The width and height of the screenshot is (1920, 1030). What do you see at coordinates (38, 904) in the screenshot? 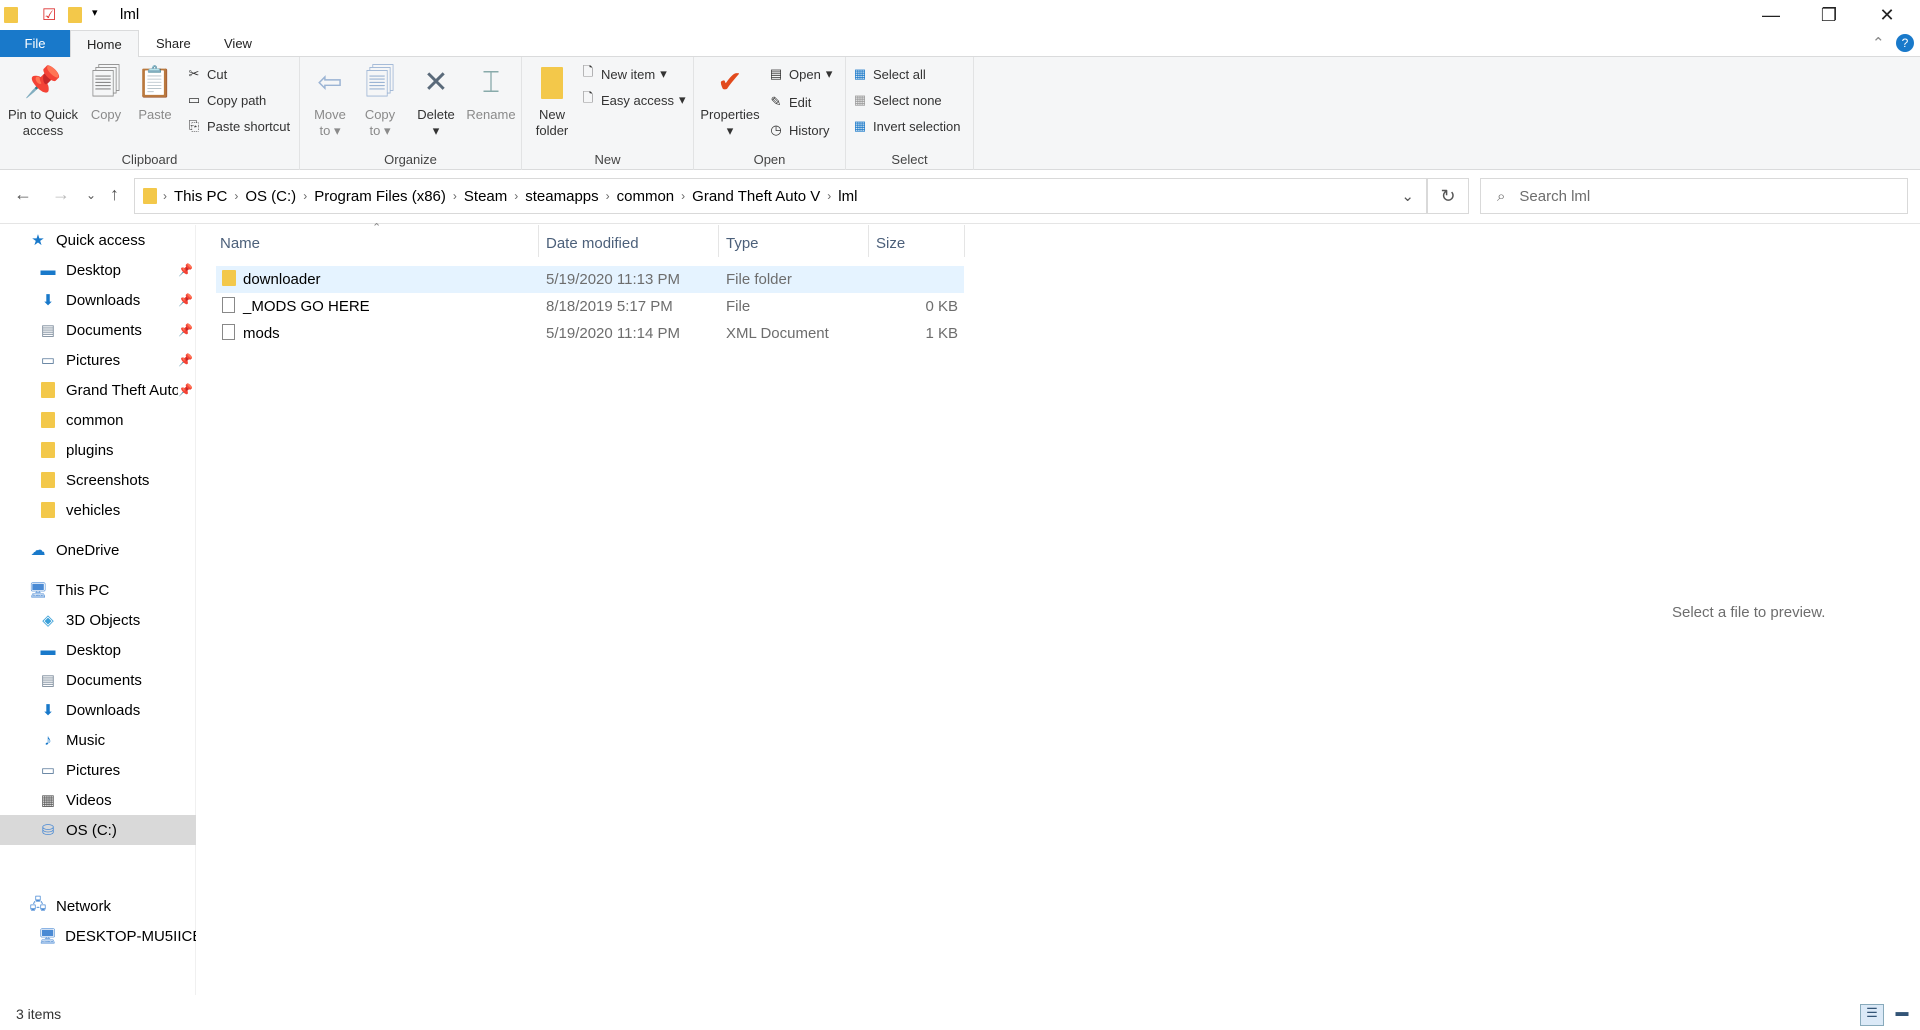
I see `network-icon: 🖧` at bounding box center [38, 904].